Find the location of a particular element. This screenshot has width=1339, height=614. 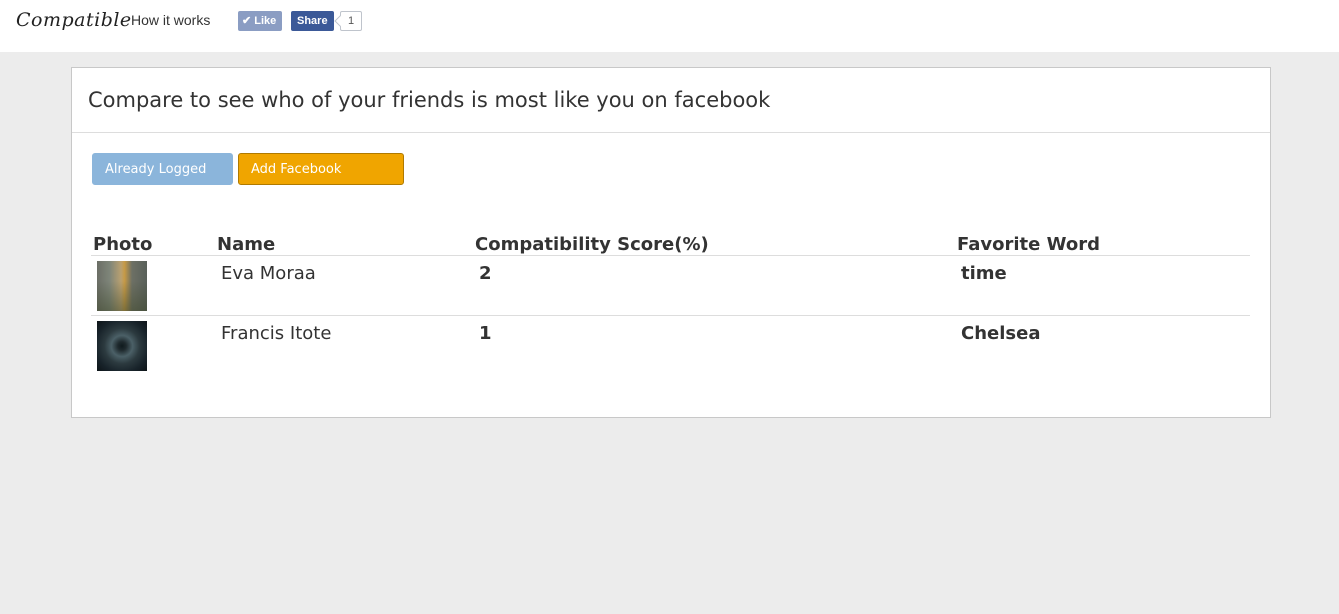

column-header-photo: Photo is located at coordinates (153, 242).